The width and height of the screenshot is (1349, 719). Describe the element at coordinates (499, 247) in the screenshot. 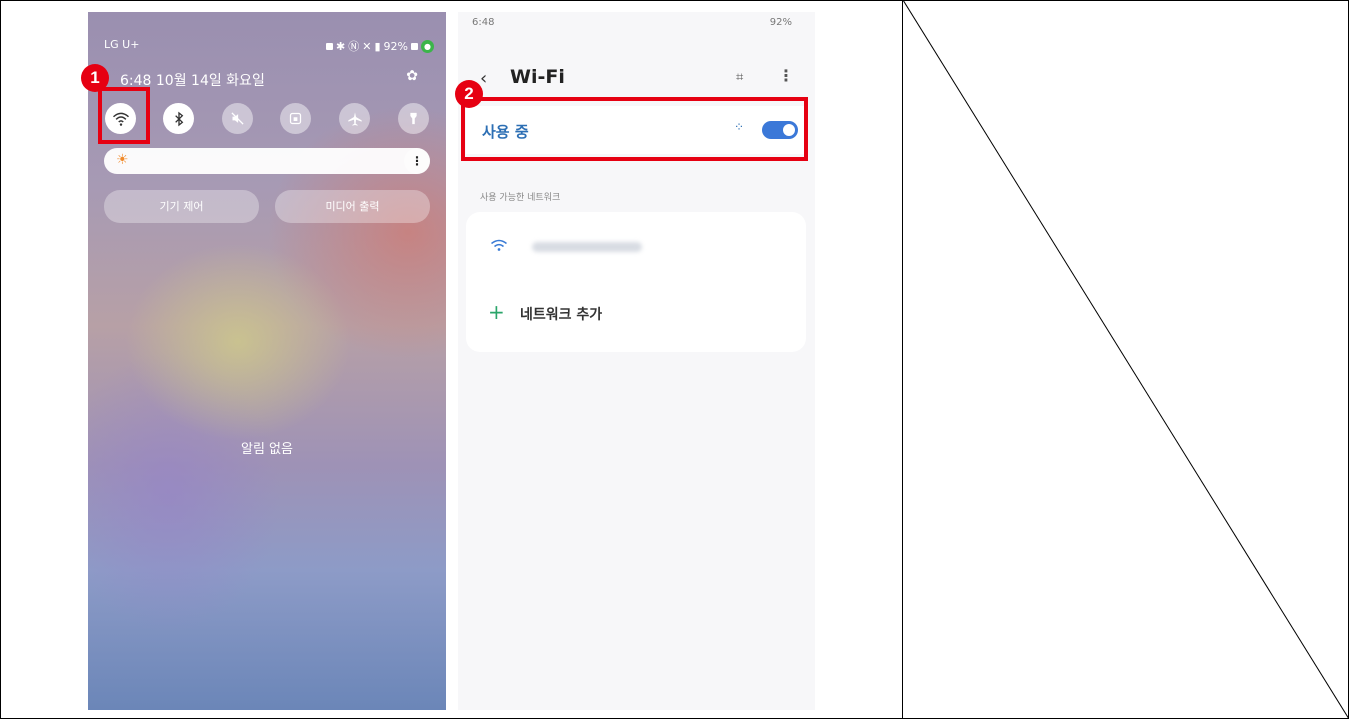

I see `wifi-locked-icon` at that location.